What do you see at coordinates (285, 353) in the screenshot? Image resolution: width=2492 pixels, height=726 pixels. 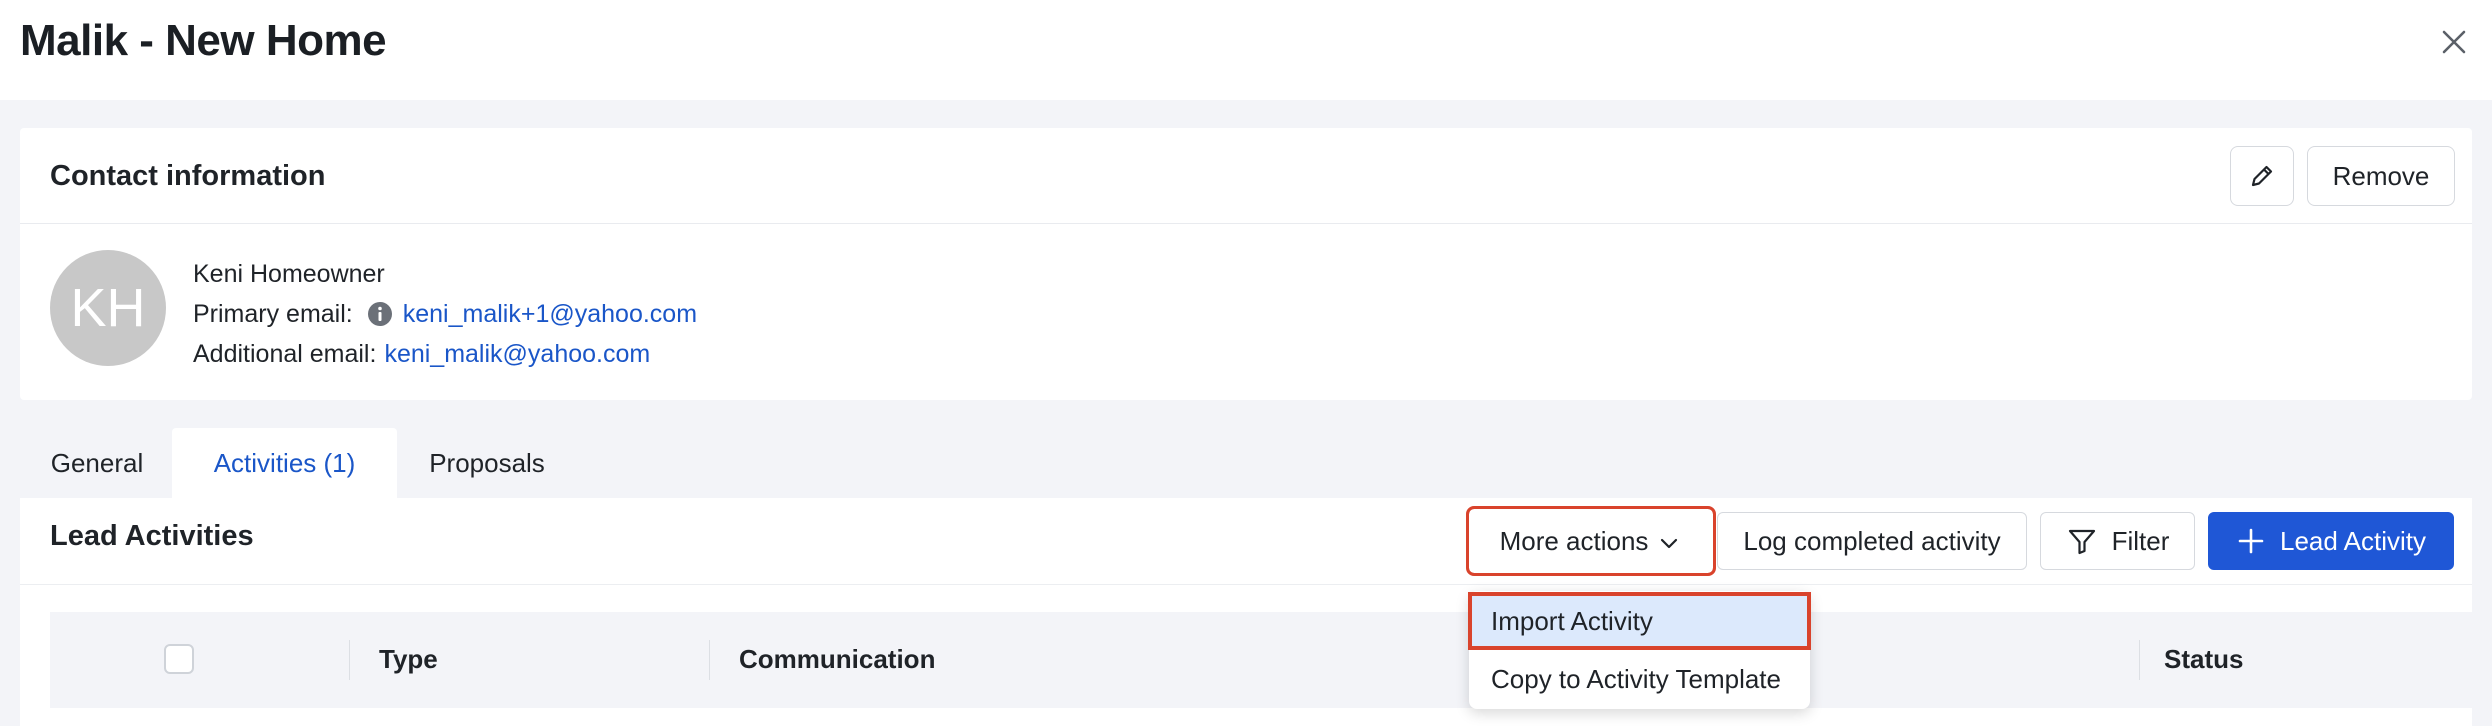 I see `additional-email-label: Additional email:` at bounding box center [285, 353].